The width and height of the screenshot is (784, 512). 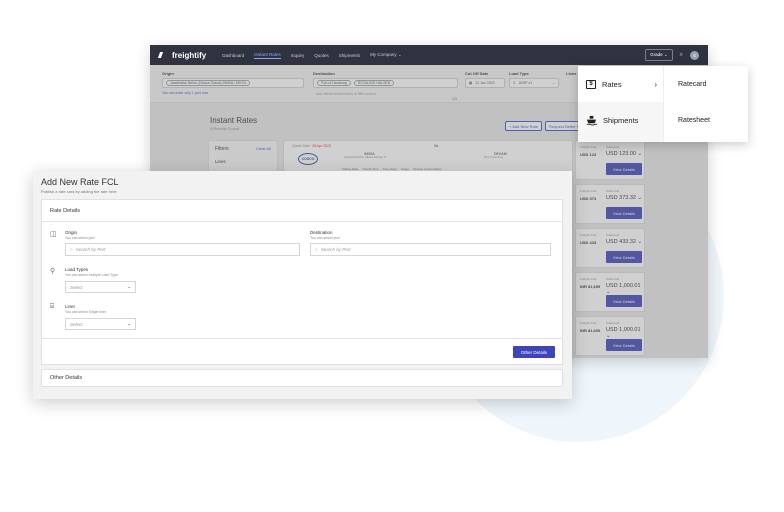 What do you see at coordinates (302, 211) in the screenshot?
I see `rate-details-heading: Rate Details` at bounding box center [302, 211].